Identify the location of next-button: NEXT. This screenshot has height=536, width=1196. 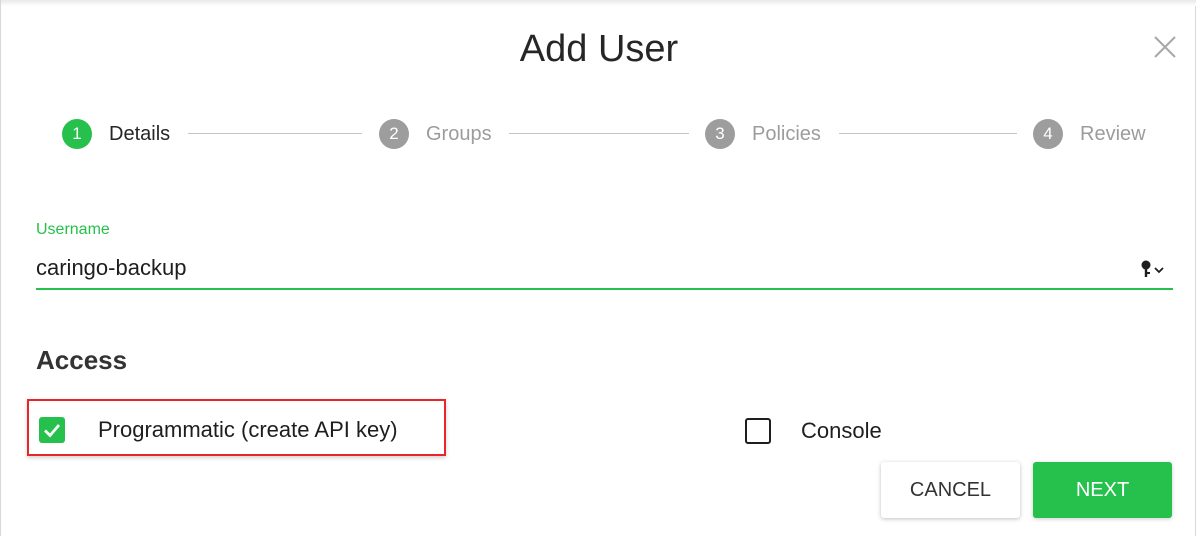
(1102, 490).